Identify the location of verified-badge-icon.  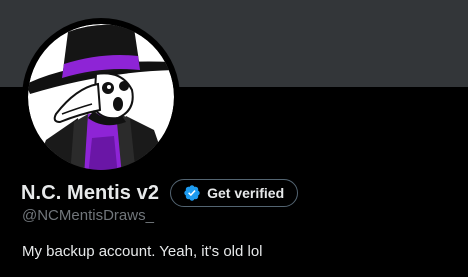
(192, 193).